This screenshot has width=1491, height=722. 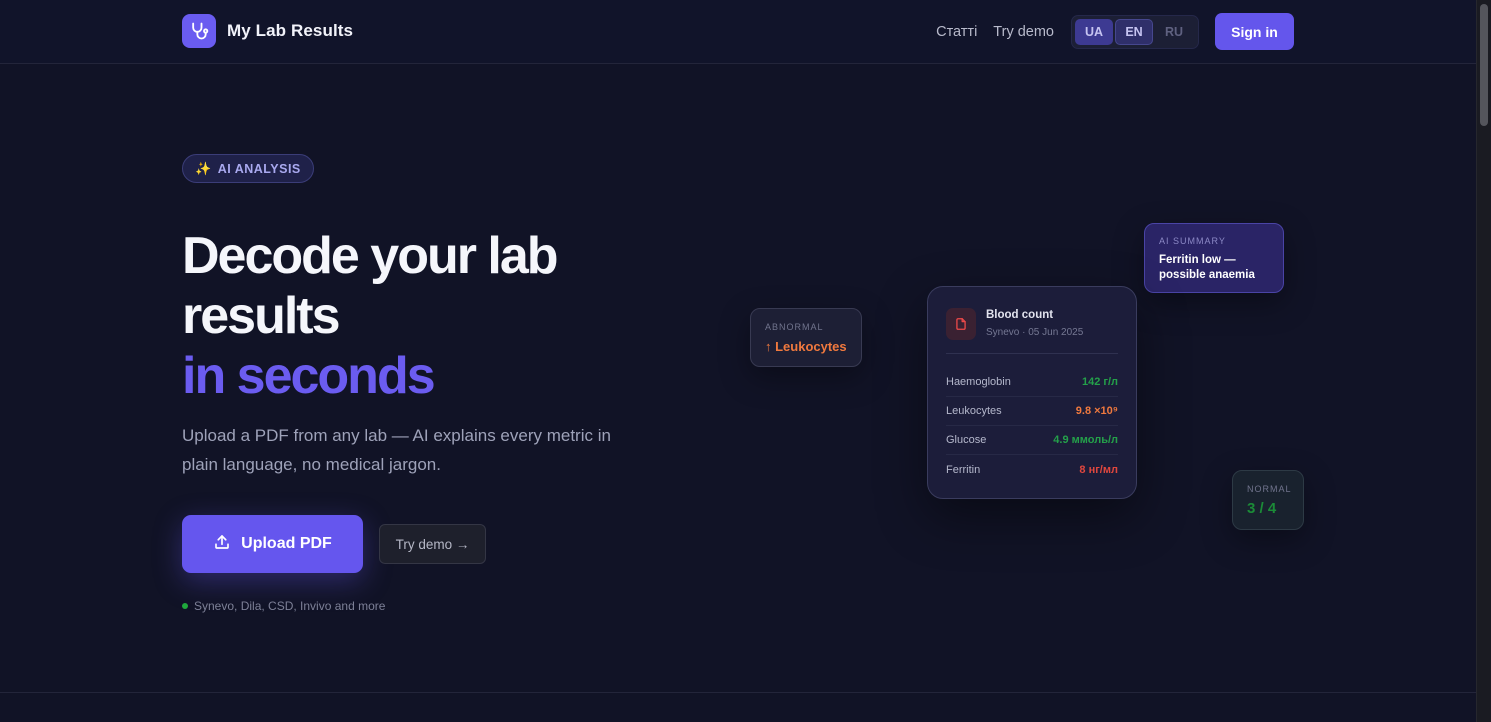 What do you see at coordinates (1098, 469) in the screenshot?
I see `metric-value: 8 нг/мл` at bounding box center [1098, 469].